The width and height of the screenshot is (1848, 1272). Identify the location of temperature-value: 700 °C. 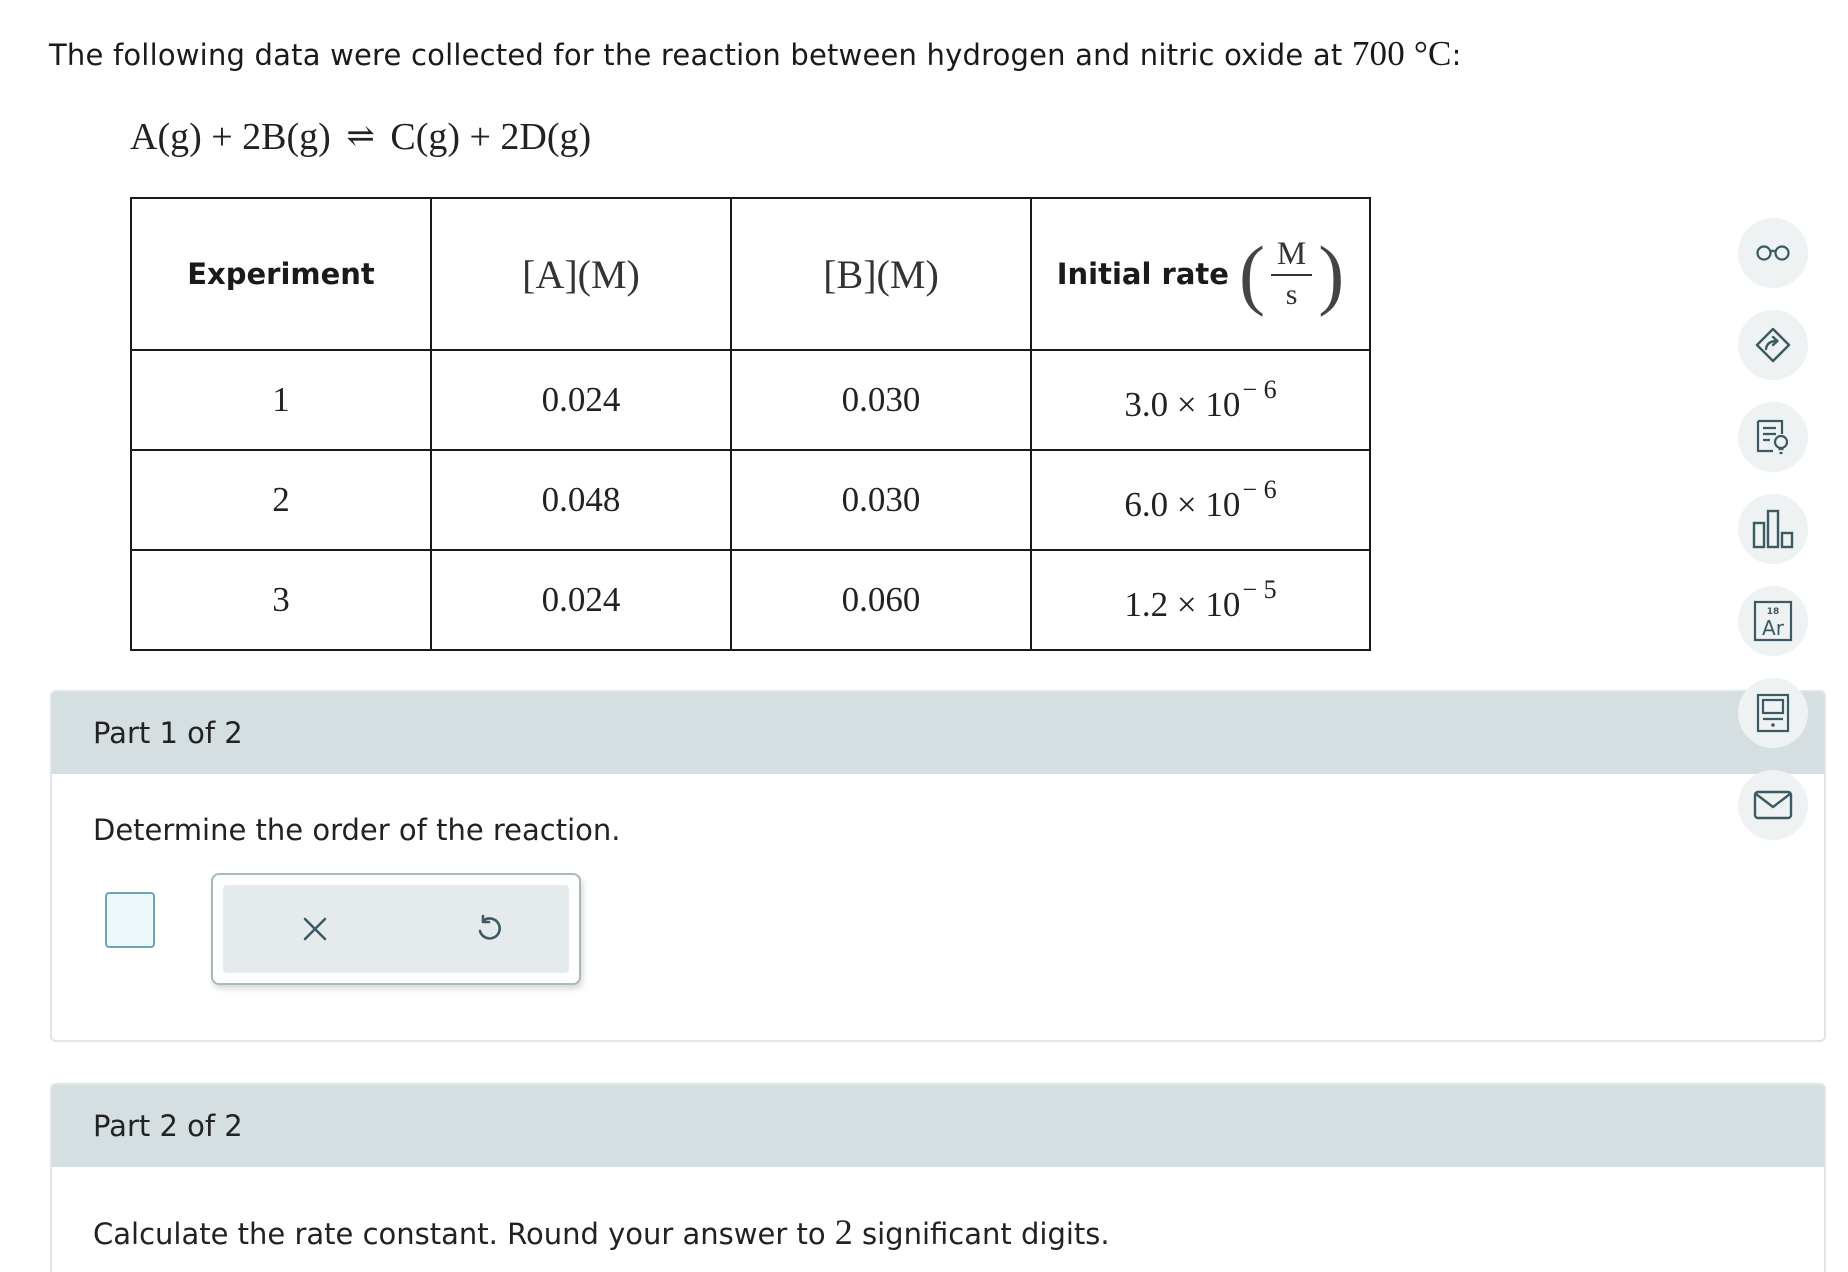
(1401, 53).